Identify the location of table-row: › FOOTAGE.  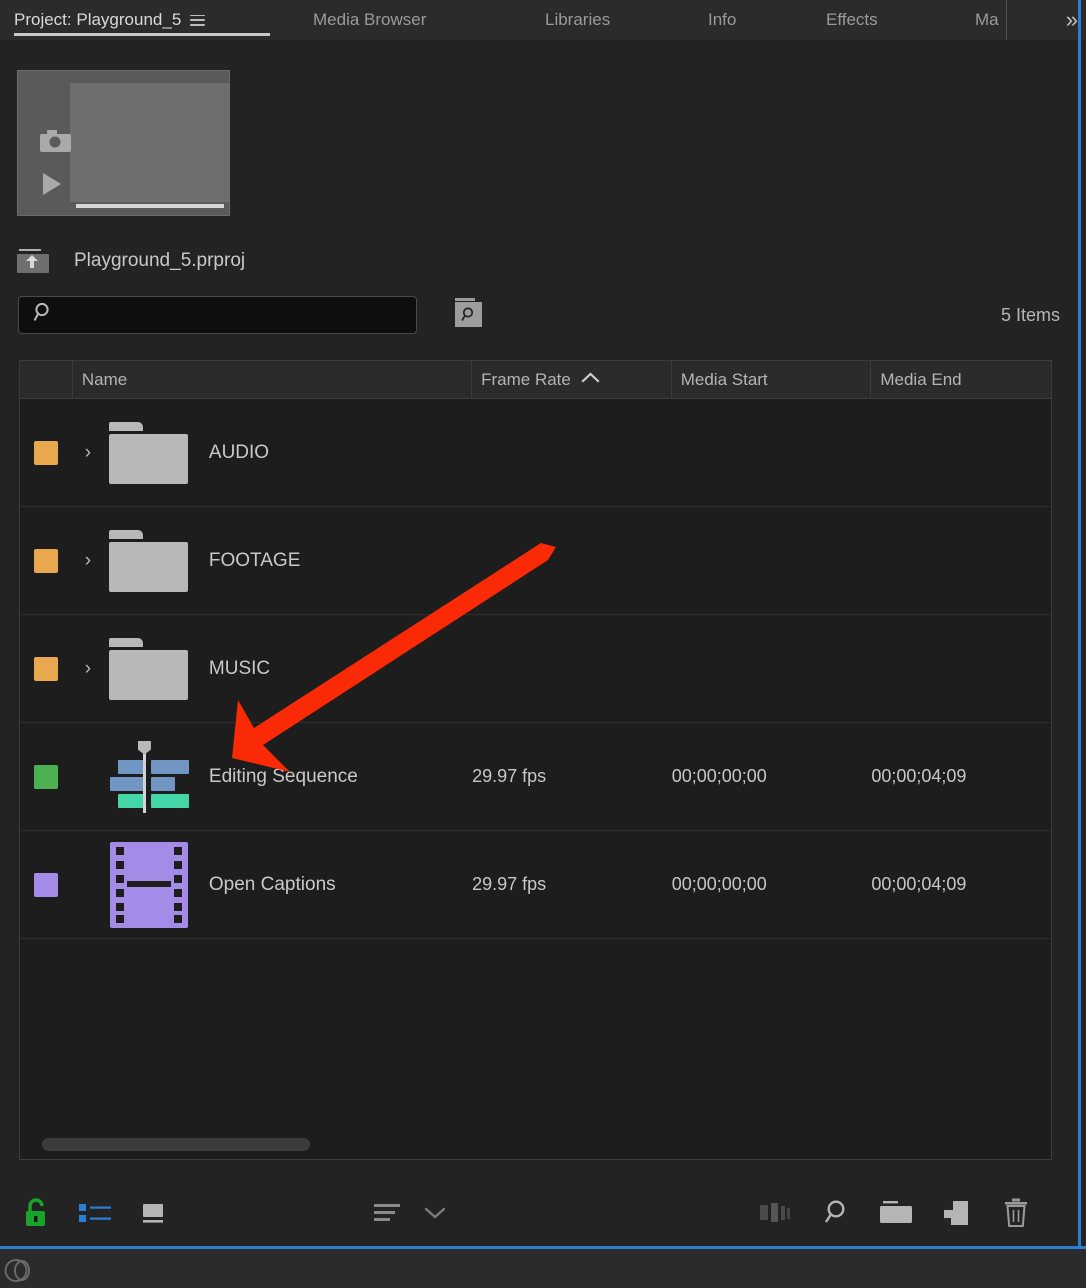
(535, 561).